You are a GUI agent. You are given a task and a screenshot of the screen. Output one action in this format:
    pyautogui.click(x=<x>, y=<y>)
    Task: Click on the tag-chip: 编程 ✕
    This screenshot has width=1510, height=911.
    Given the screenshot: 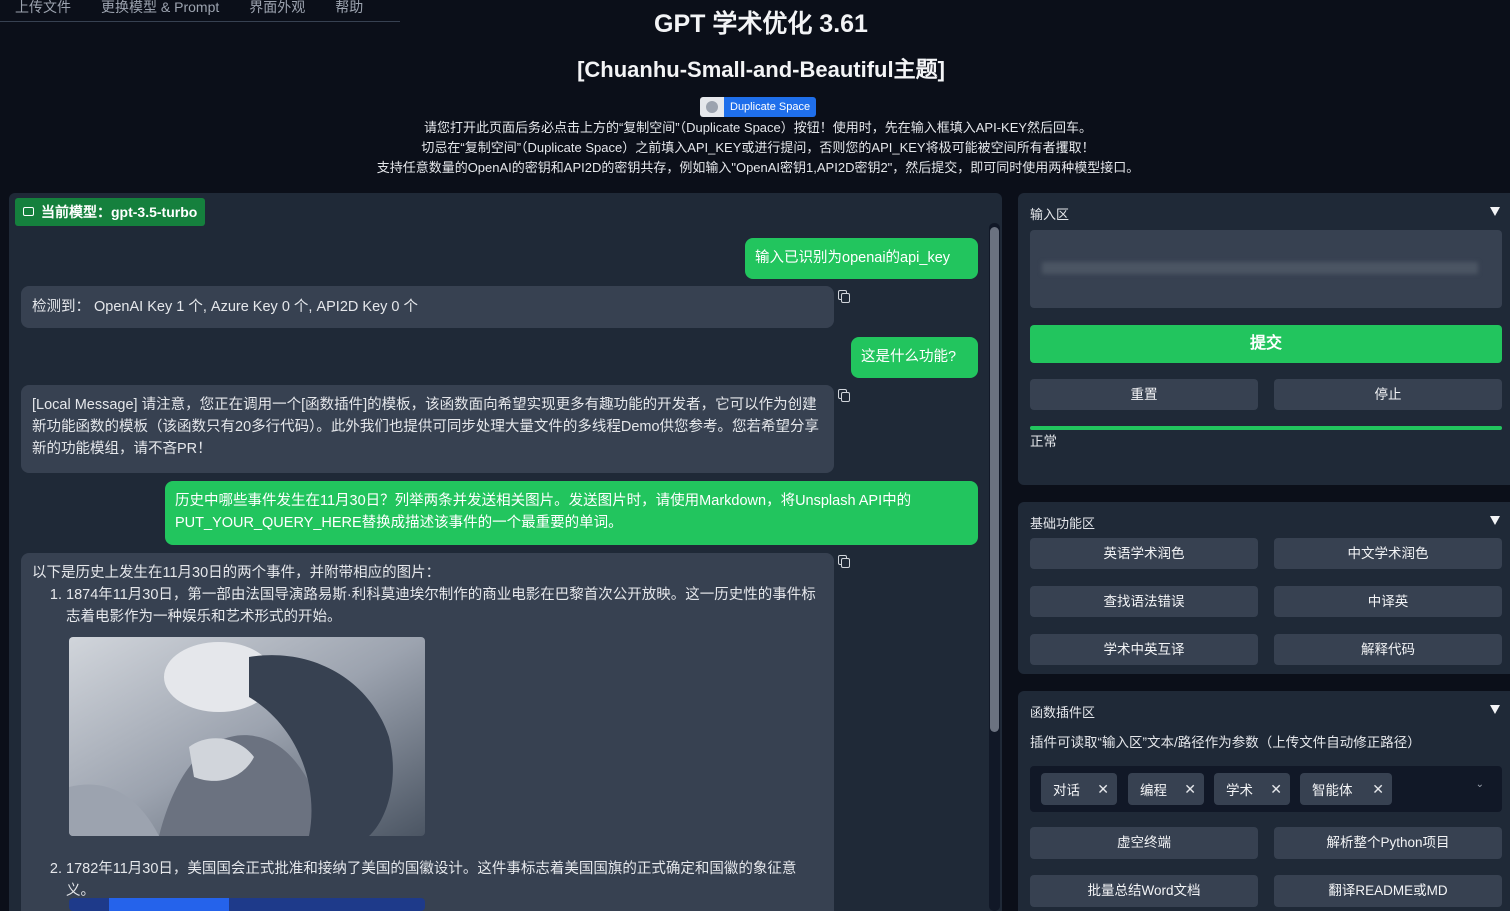 What is the action you would take?
    pyautogui.click(x=1166, y=789)
    